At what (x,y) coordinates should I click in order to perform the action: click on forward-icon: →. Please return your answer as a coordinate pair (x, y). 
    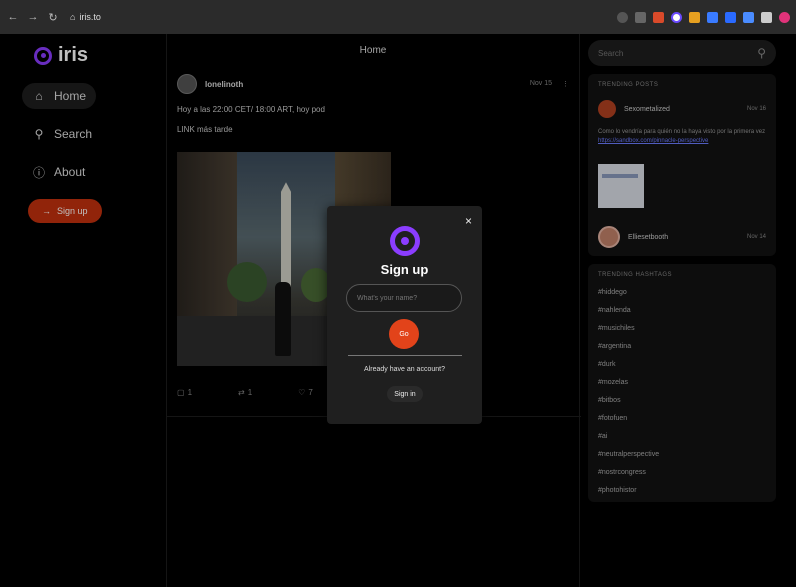
    Looking at the image, I should click on (33, 17).